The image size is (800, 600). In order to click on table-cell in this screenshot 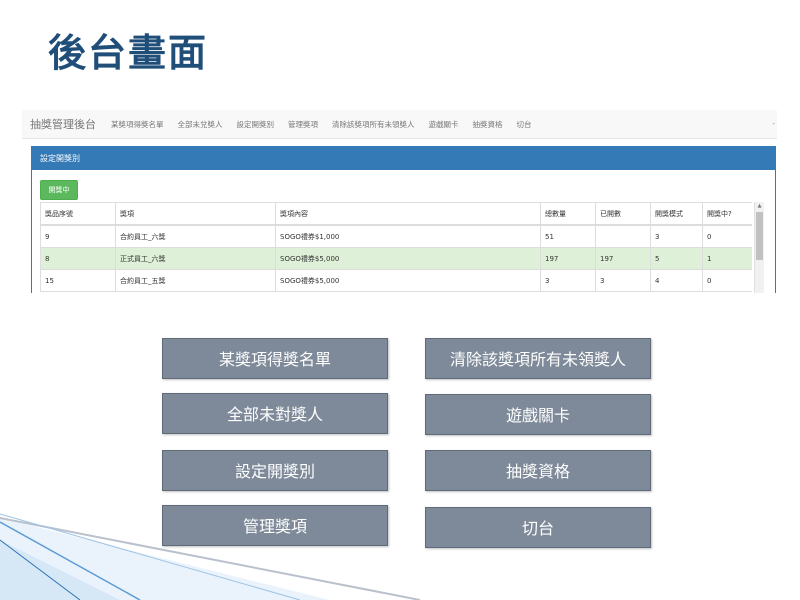, I will do `click(623, 236)`.